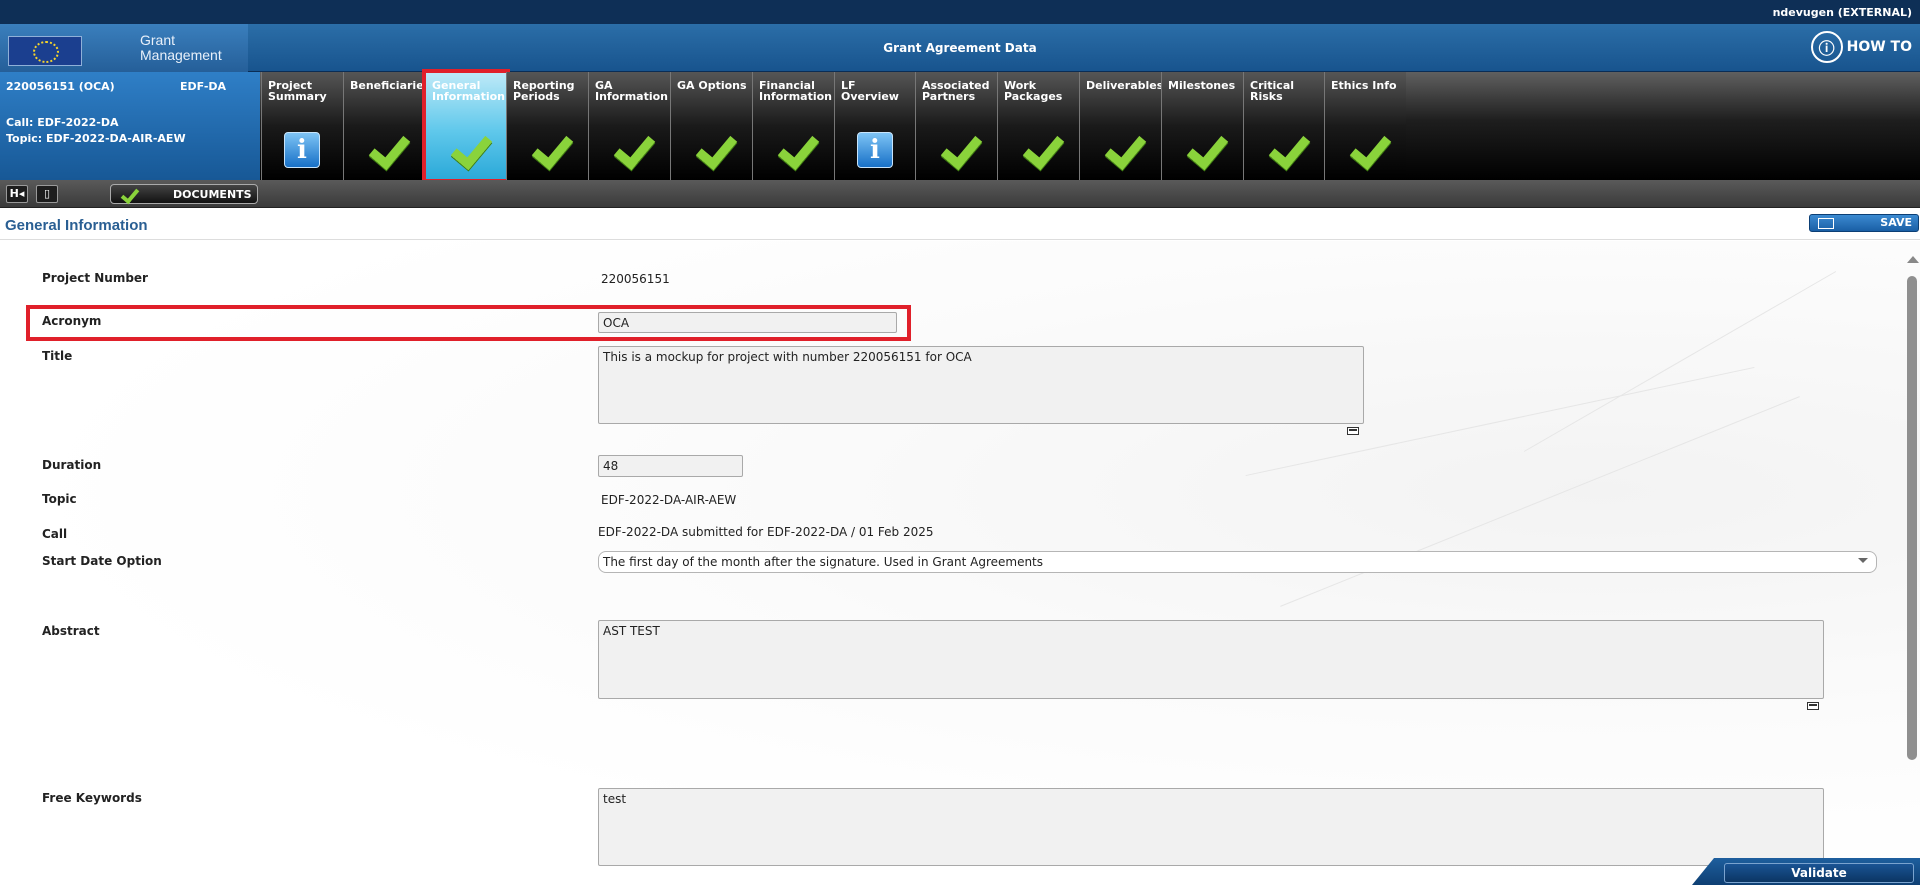 The height and width of the screenshot is (885, 1920). I want to click on tab-associated-partners: Associated Partners, so click(956, 126).